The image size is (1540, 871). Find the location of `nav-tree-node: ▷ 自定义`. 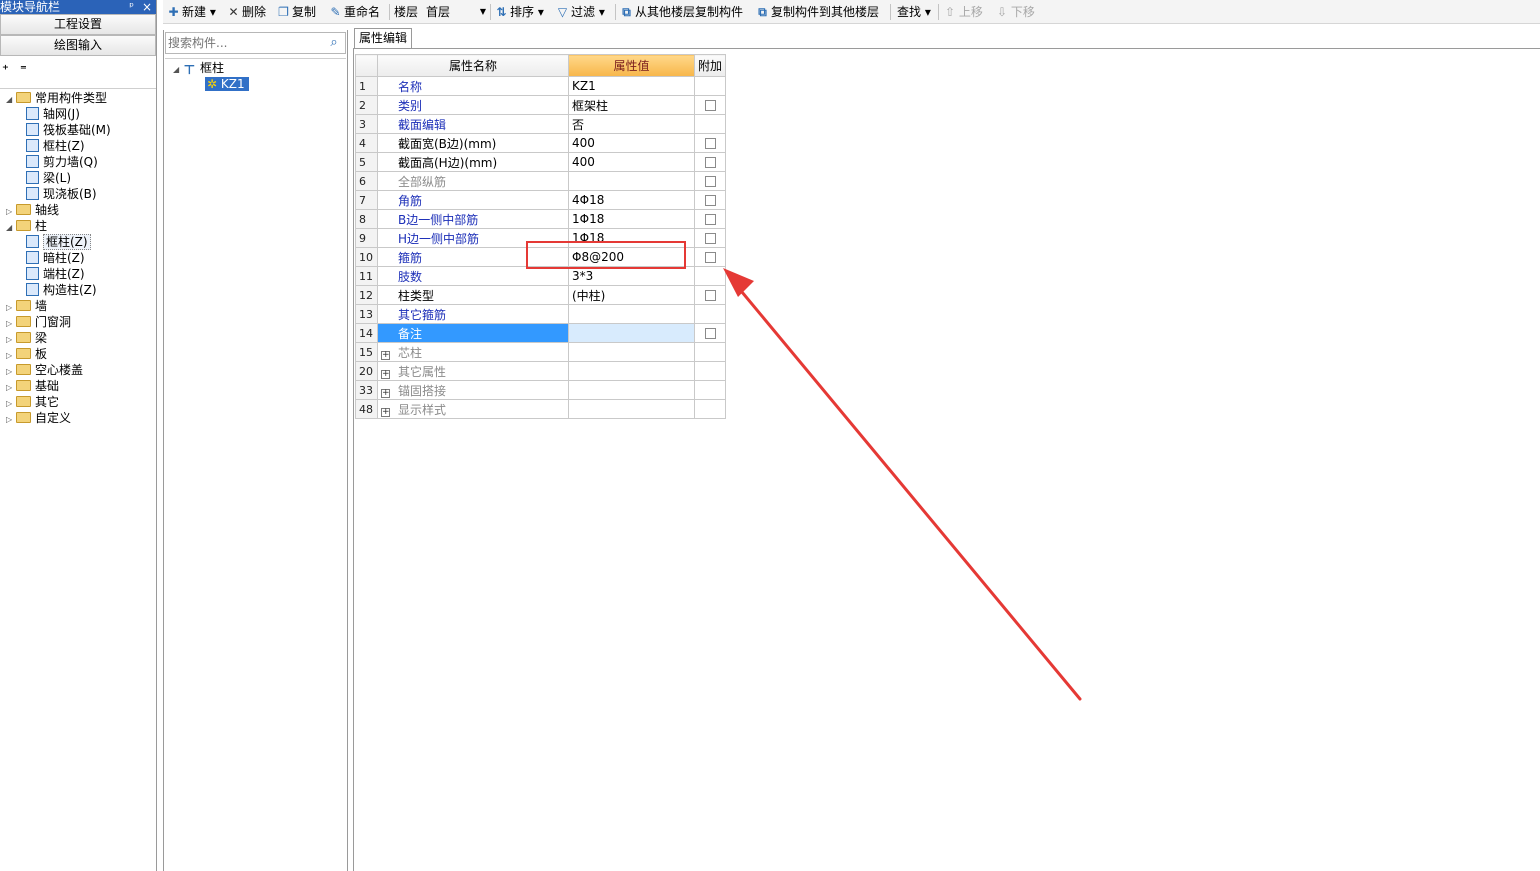

nav-tree-node: ▷ 自定义 is located at coordinates (38, 418).